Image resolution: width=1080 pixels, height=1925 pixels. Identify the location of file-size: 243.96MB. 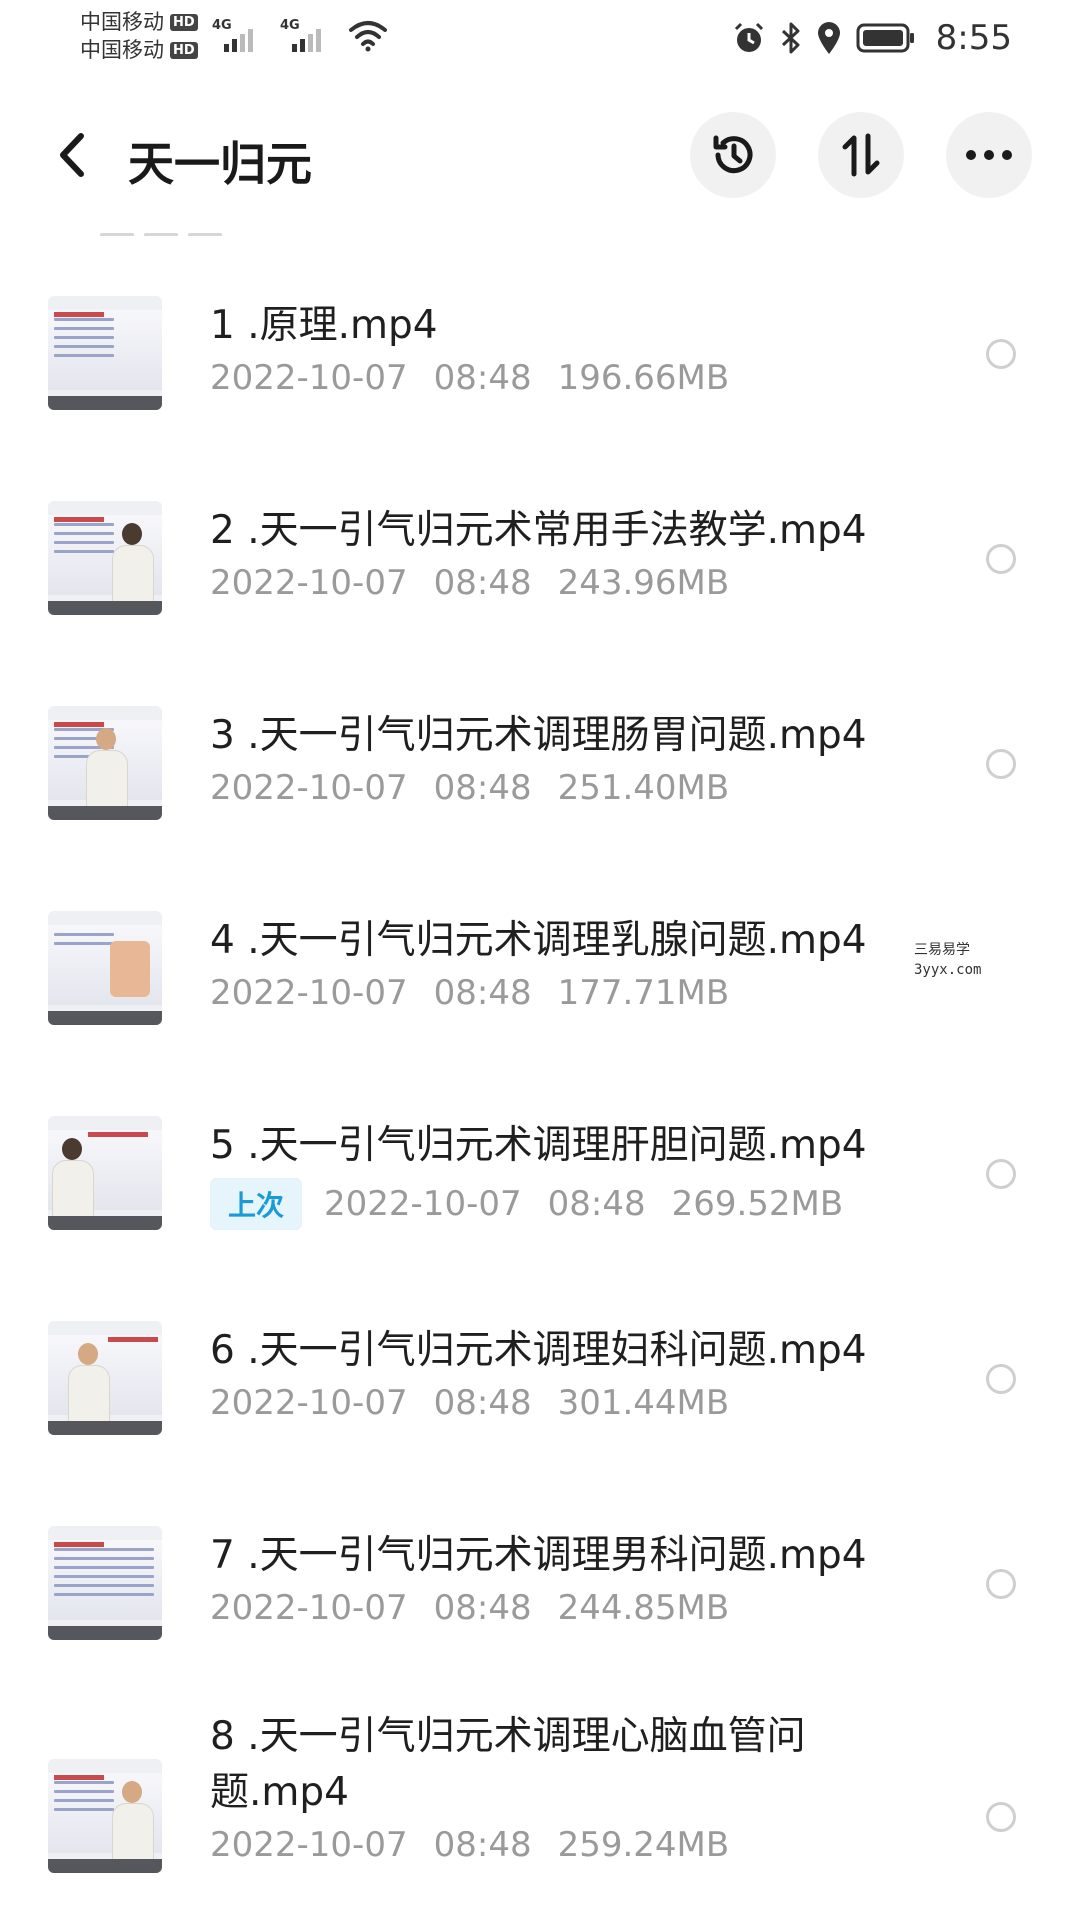
(643, 583).